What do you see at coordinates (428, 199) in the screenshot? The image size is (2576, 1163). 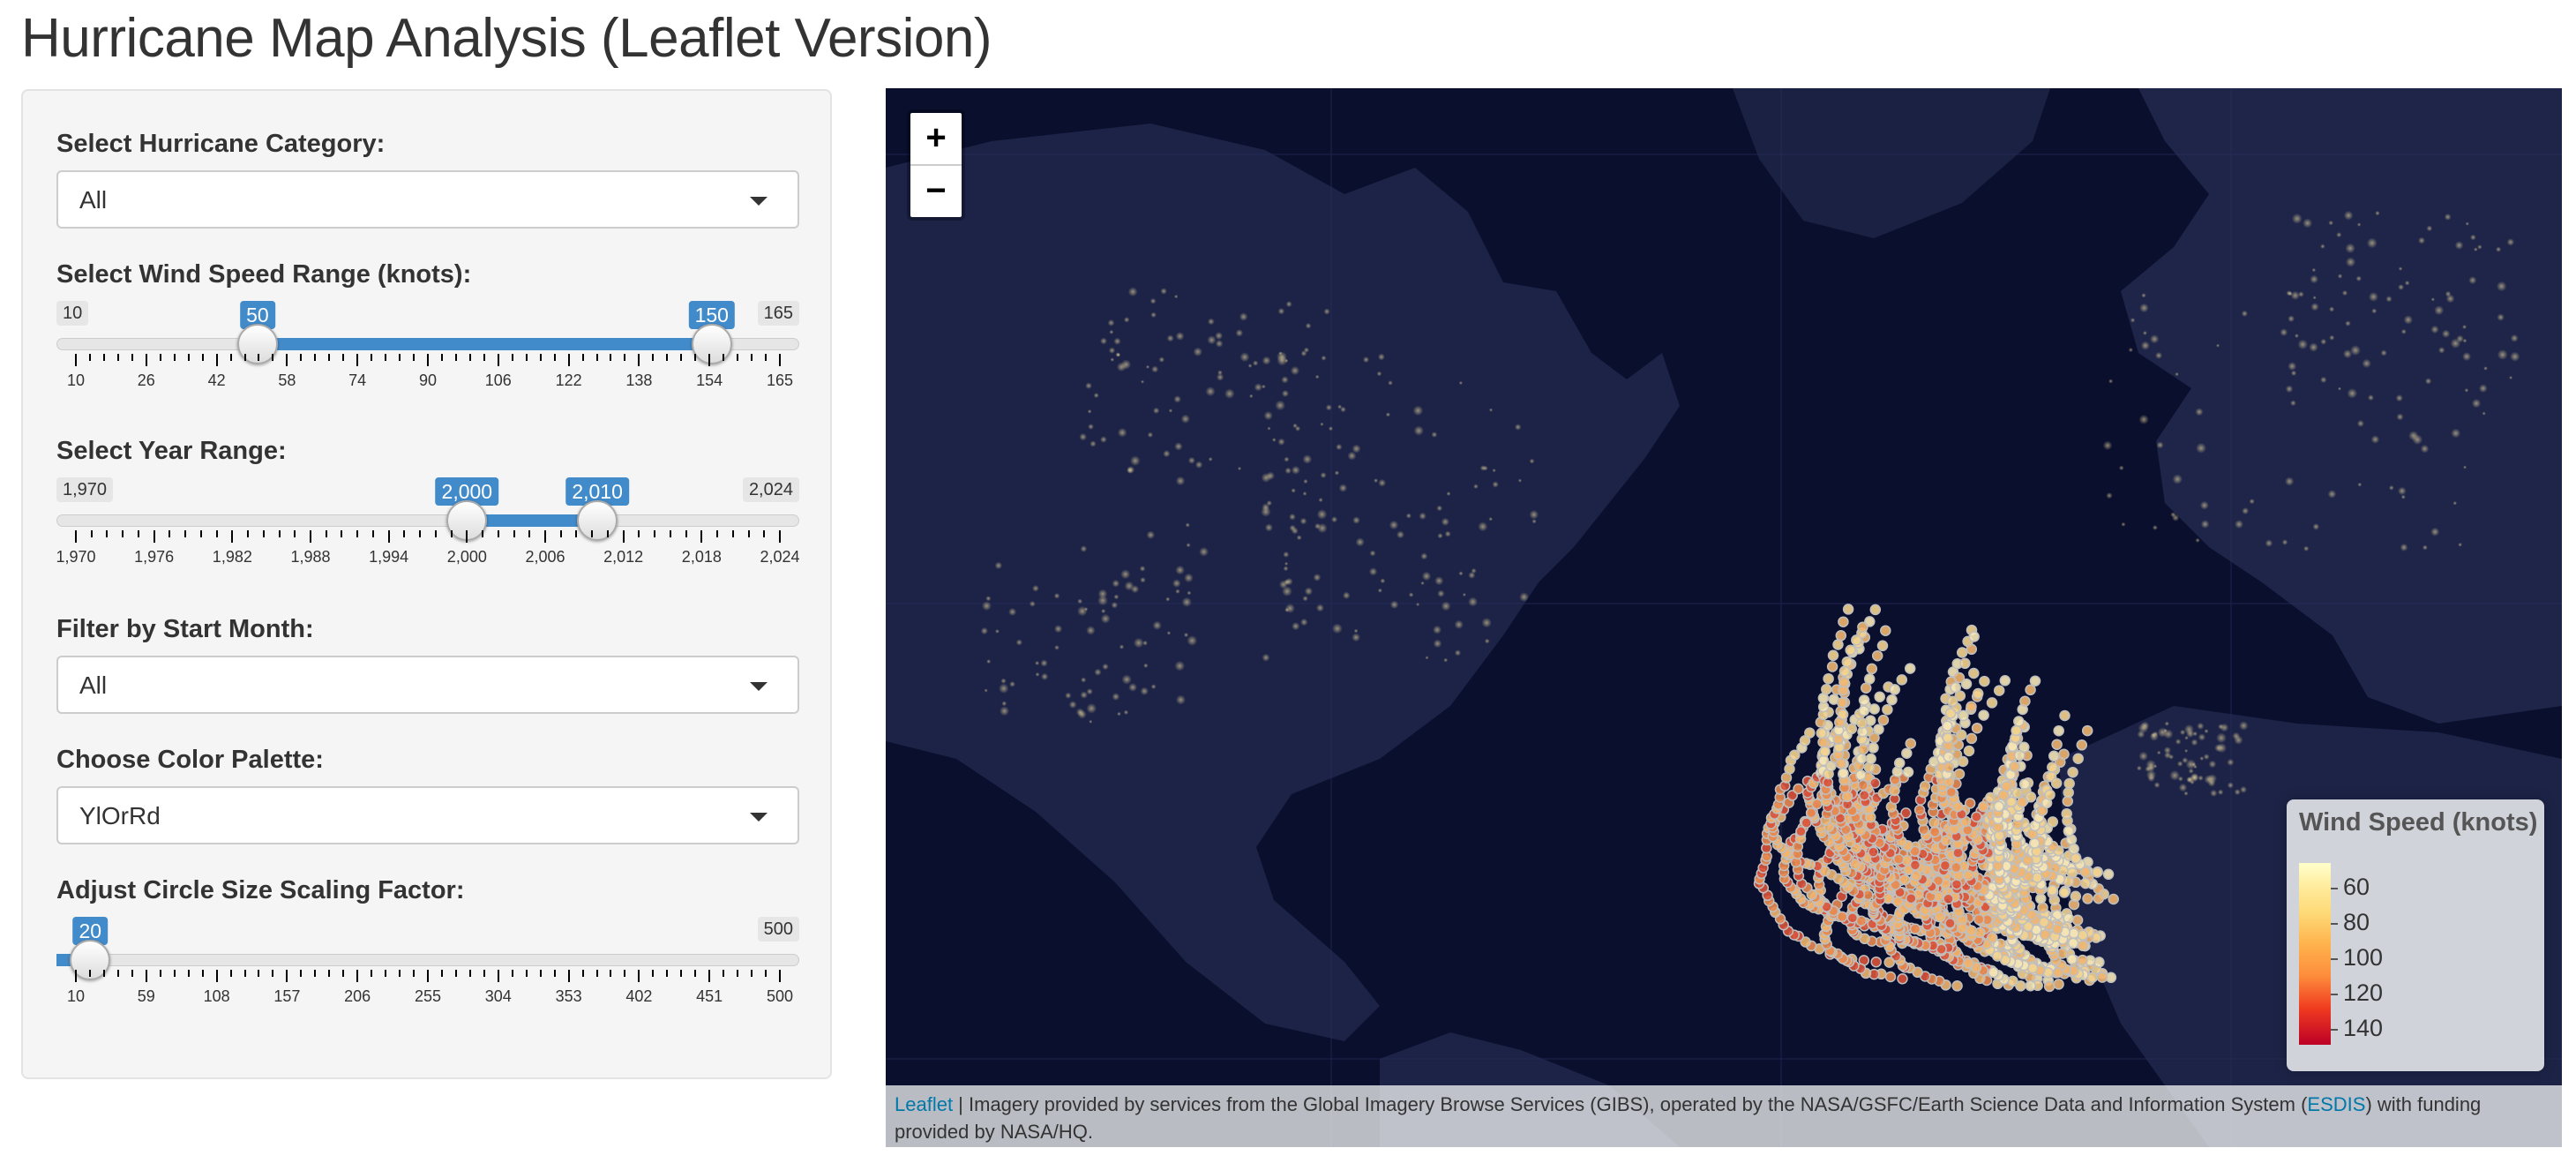 I see `category-select: All` at bounding box center [428, 199].